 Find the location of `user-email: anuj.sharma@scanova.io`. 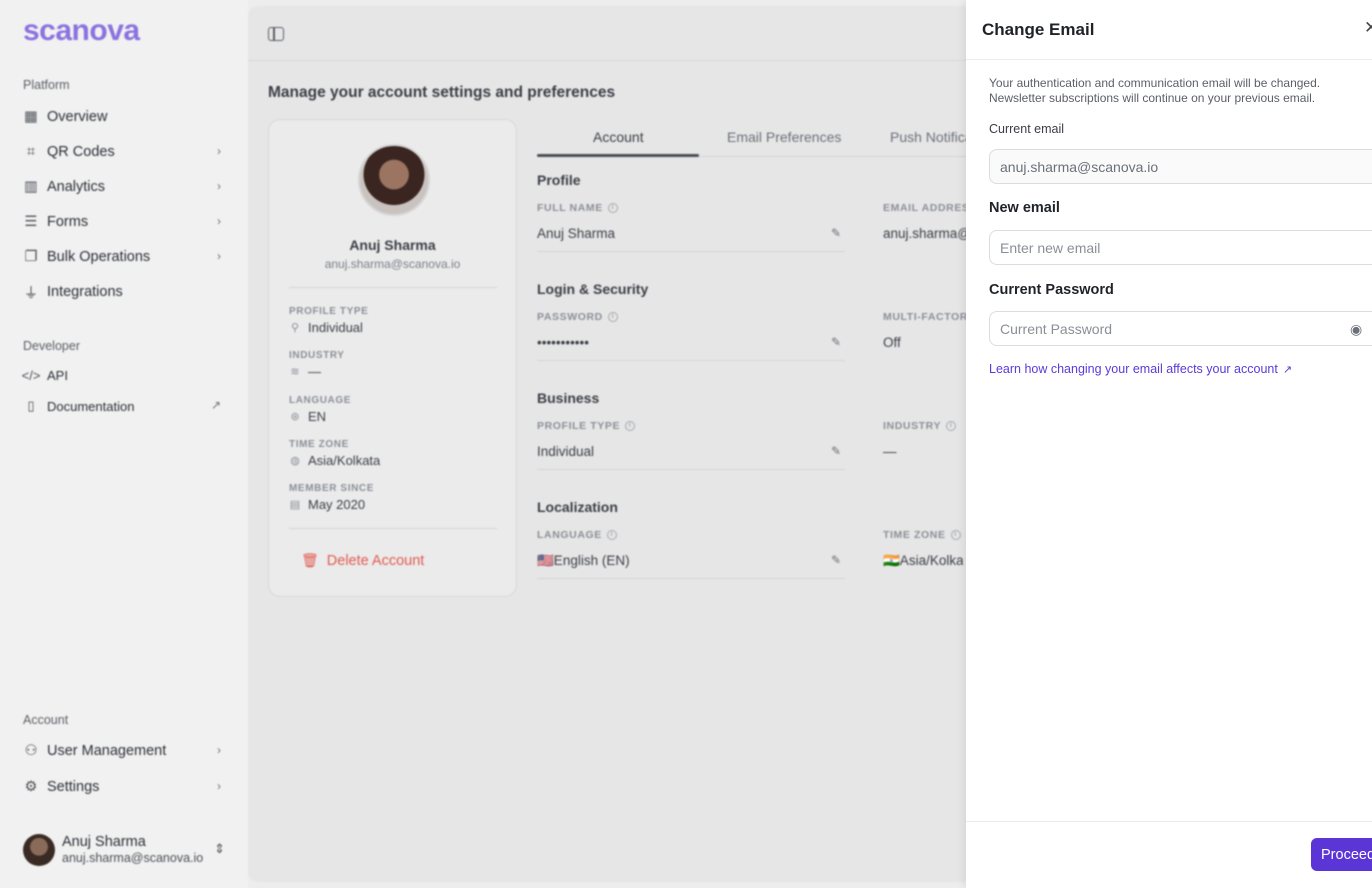

user-email: anuj.sharma@scanova.io is located at coordinates (133, 858).